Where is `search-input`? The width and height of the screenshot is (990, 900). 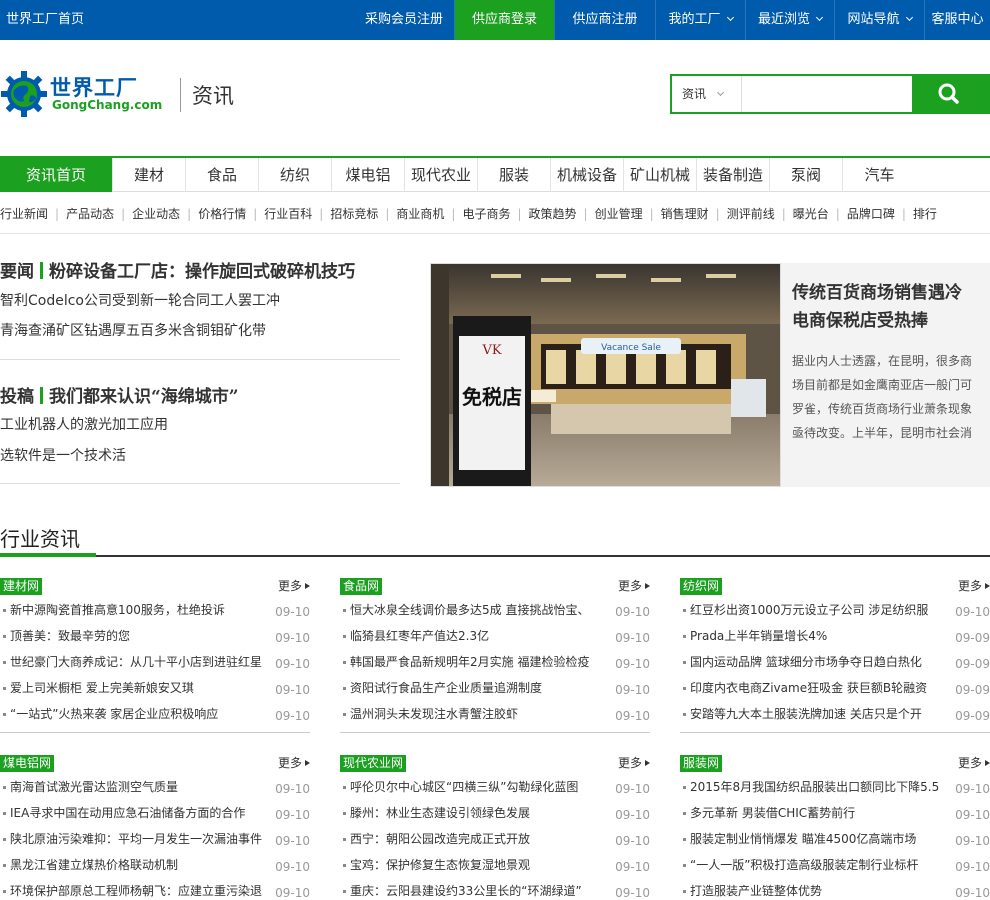
search-input is located at coordinates (828, 94).